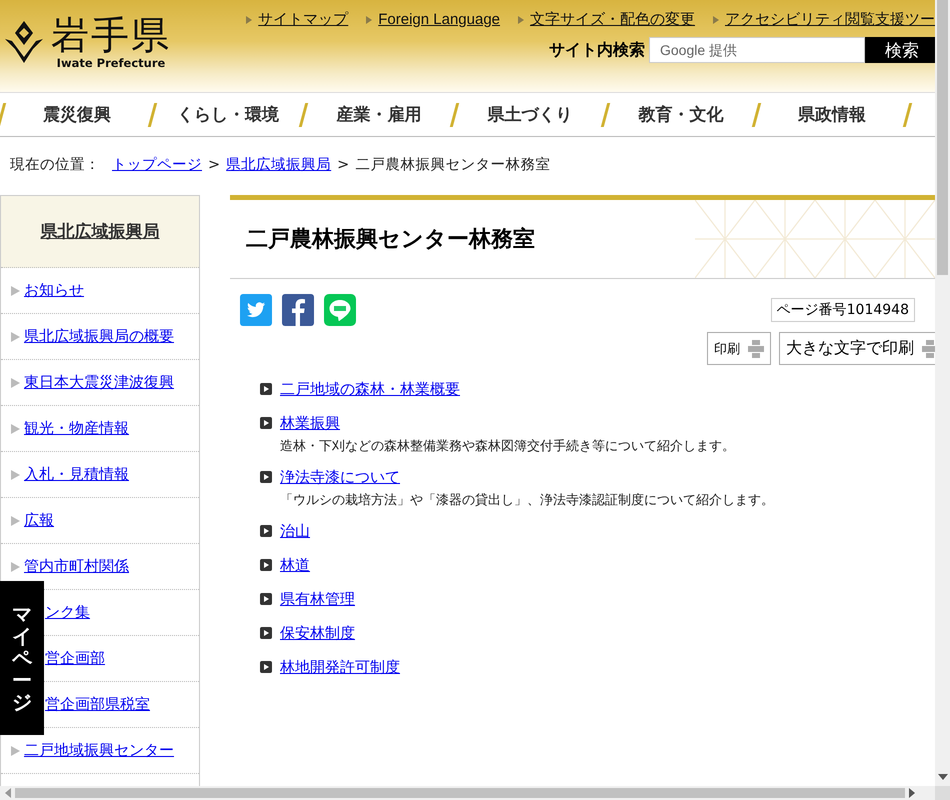  Describe the element at coordinates (279, 164) in the screenshot. I see `breadcrumb-link: 県北広域振興局` at that location.